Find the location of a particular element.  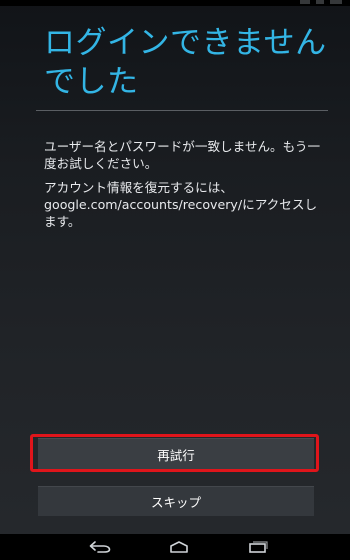

page-title: ログインできませんでした is located at coordinates (185, 62).